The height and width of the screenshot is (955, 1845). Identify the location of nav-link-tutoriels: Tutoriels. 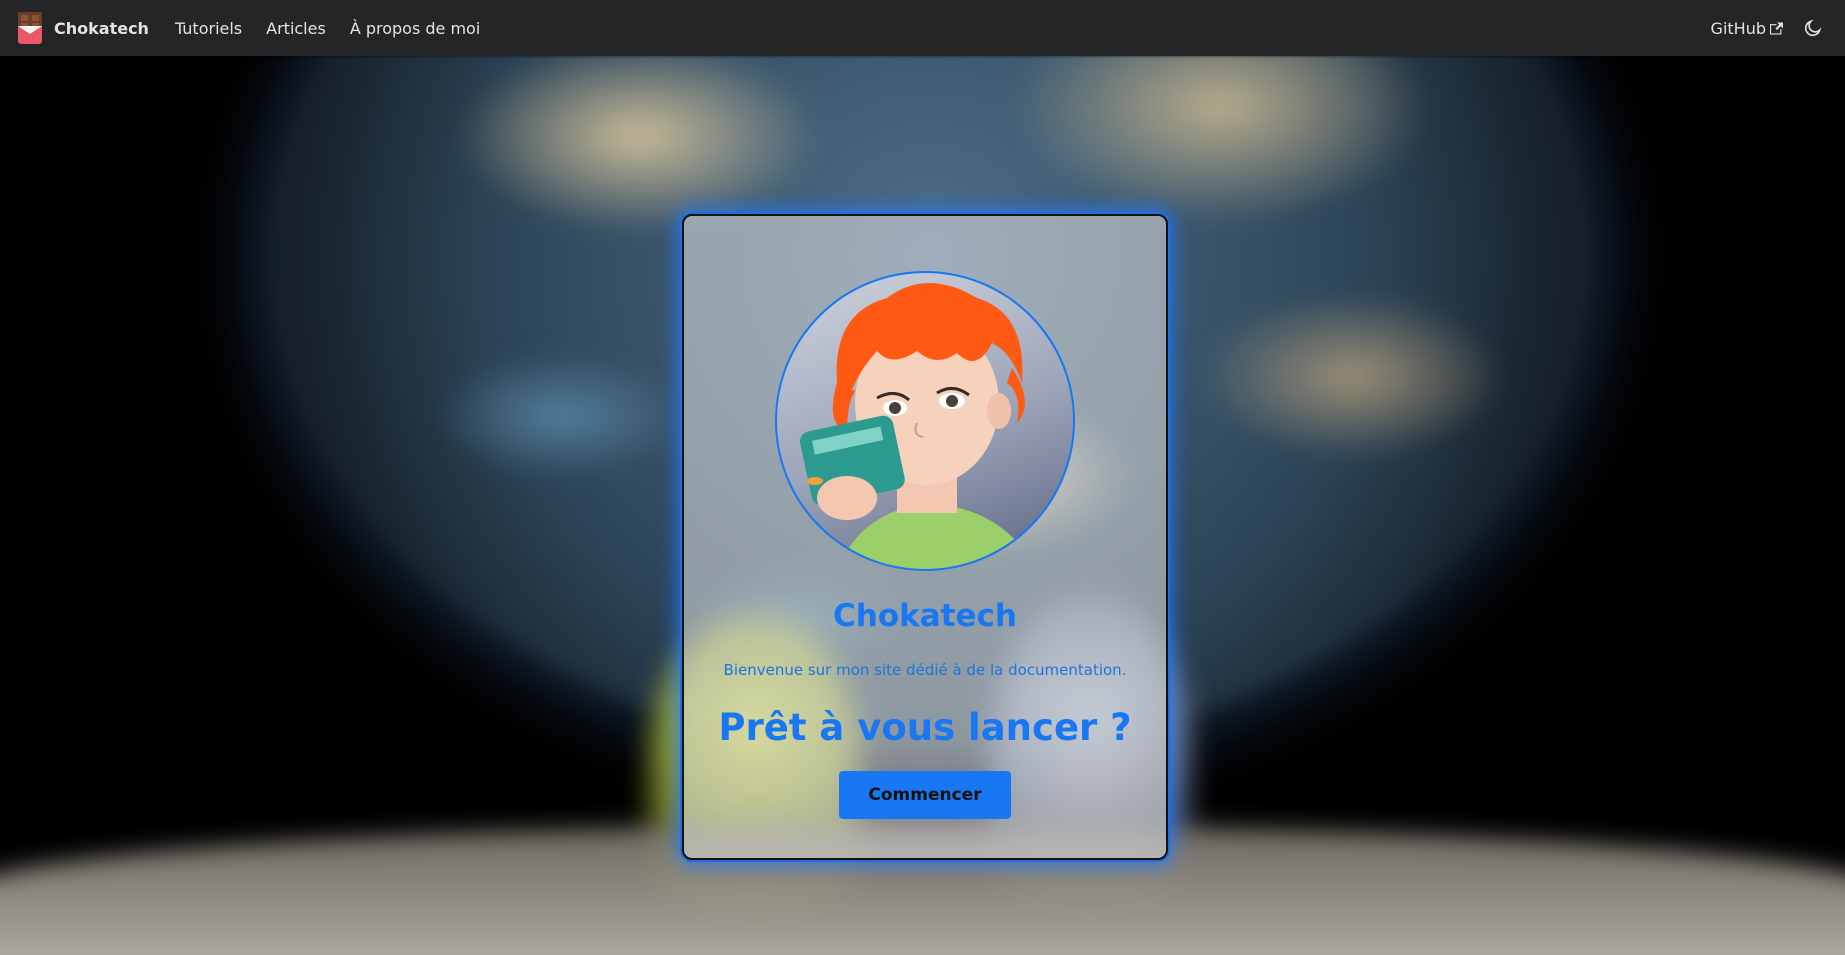
(208, 28).